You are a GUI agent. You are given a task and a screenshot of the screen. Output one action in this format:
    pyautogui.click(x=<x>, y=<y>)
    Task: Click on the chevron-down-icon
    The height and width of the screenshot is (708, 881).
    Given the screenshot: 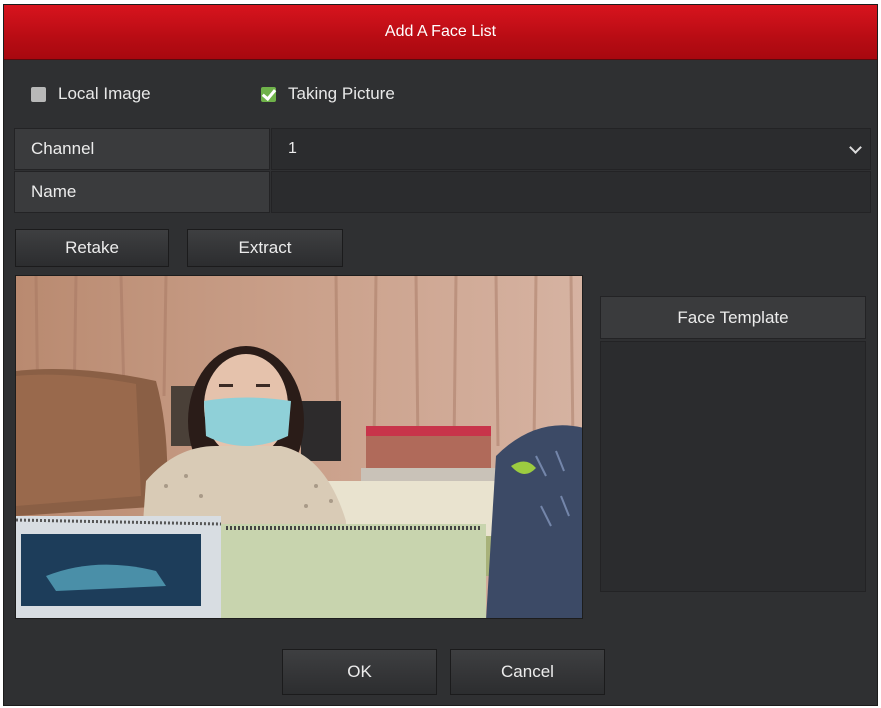 What is the action you would take?
    pyautogui.click(x=855, y=149)
    